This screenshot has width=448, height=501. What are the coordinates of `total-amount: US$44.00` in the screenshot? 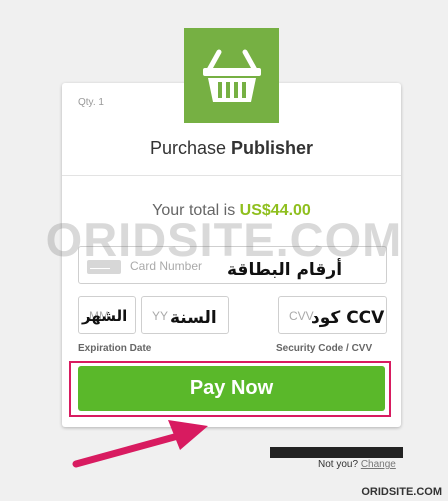 It's located at (275, 210).